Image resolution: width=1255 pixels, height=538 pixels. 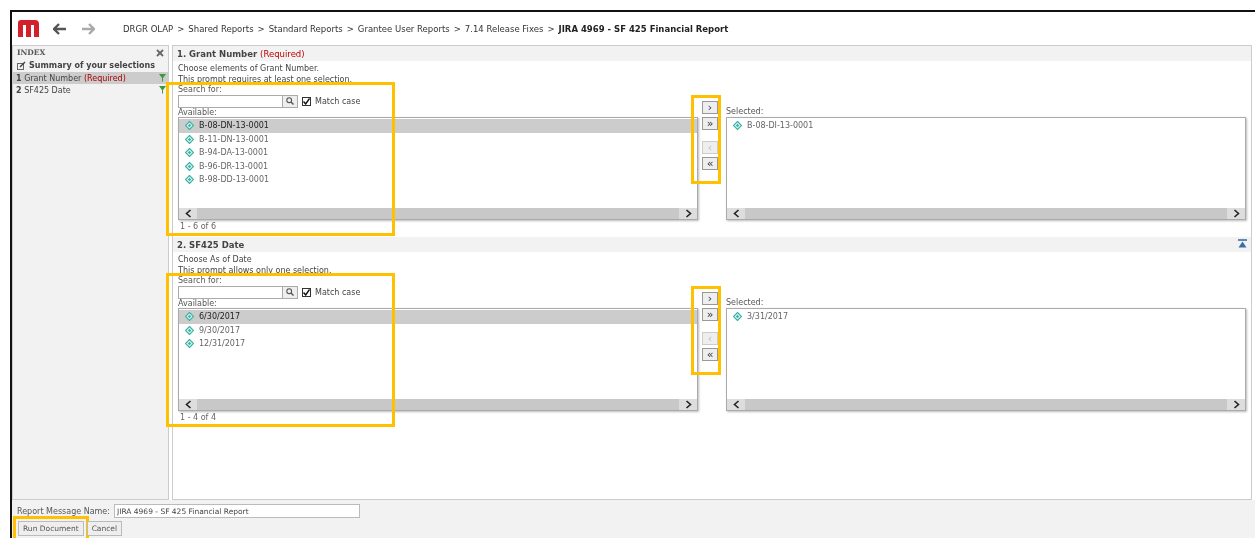 What do you see at coordinates (211, 244) in the screenshot?
I see `prompt-title: 2. SF425 Date` at bounding box center [211, 244].